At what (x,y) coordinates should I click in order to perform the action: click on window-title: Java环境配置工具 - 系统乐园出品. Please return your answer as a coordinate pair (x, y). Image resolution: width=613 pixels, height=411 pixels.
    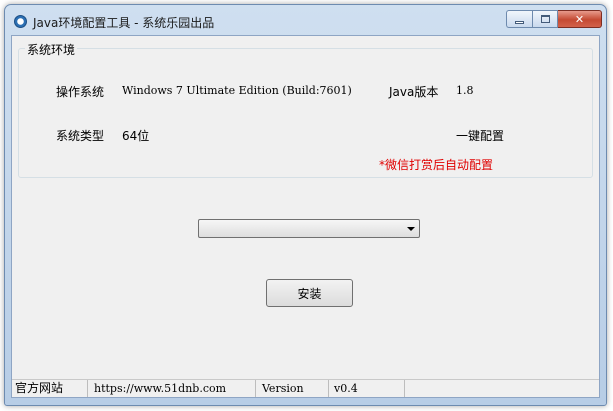
    Looking at the image, I should click on (124, 23).